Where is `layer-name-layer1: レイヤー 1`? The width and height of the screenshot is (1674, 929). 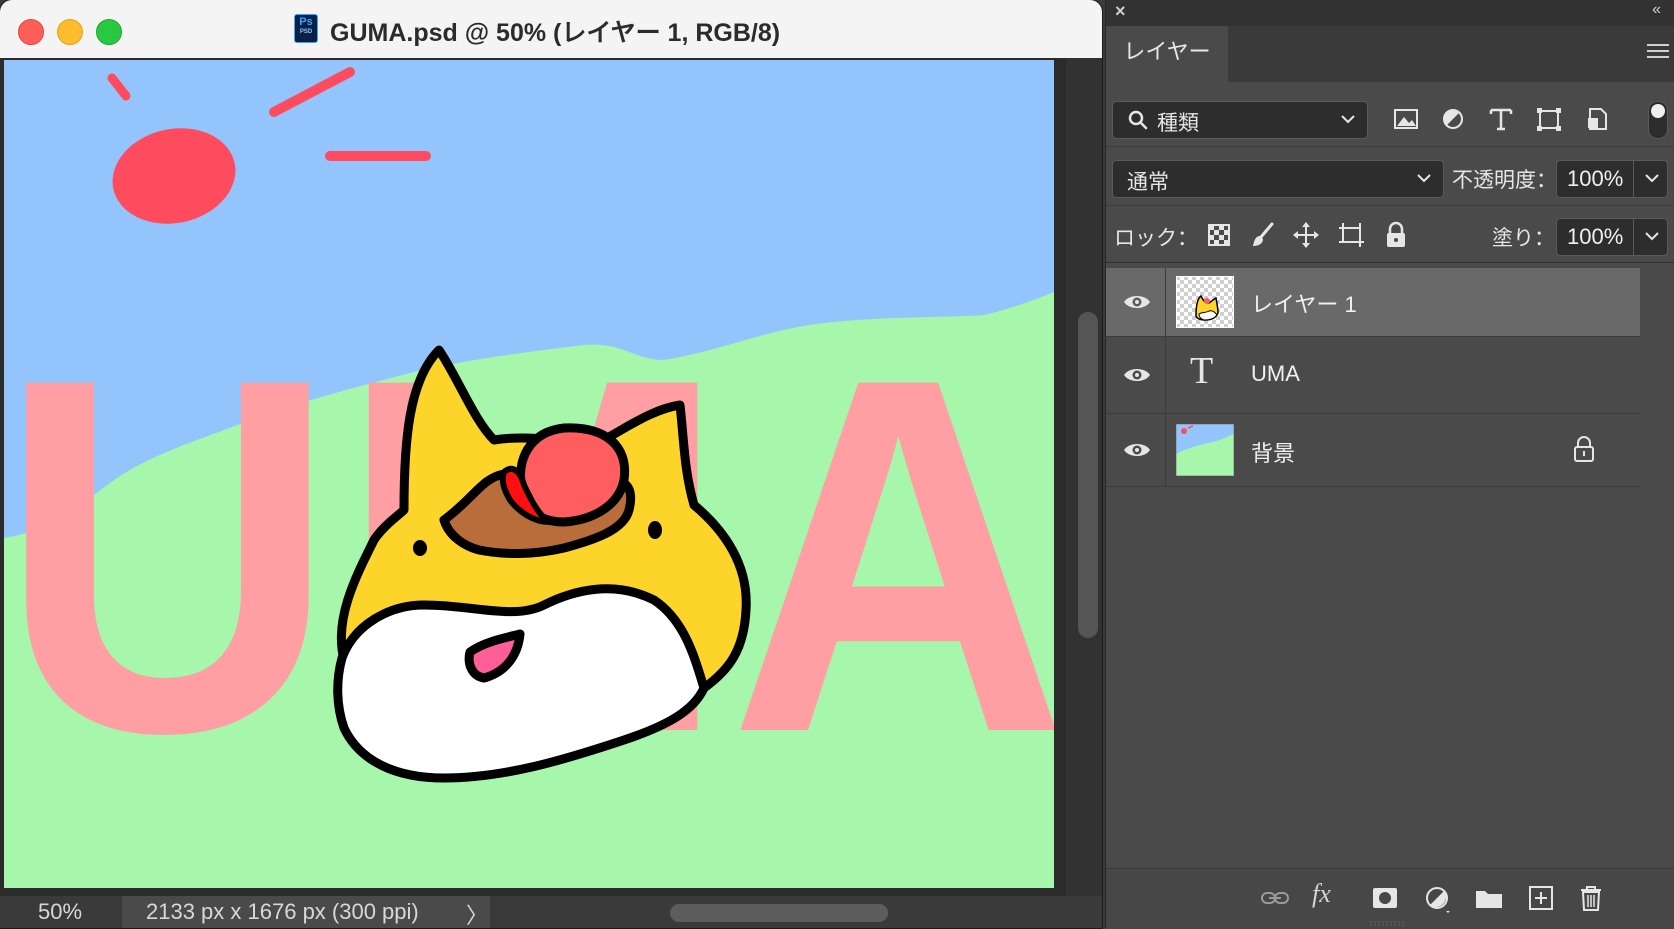 layer-name-layer1: レイヤー 1 is located at coordinates (1304, 303).